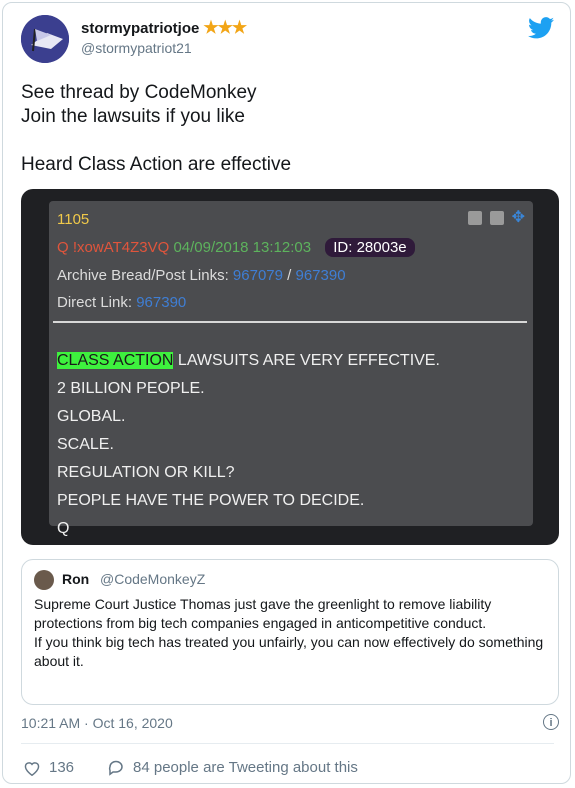 This screenshot has height=788, width=575. I want to click on direct-link: 967390, so click(161, 302).